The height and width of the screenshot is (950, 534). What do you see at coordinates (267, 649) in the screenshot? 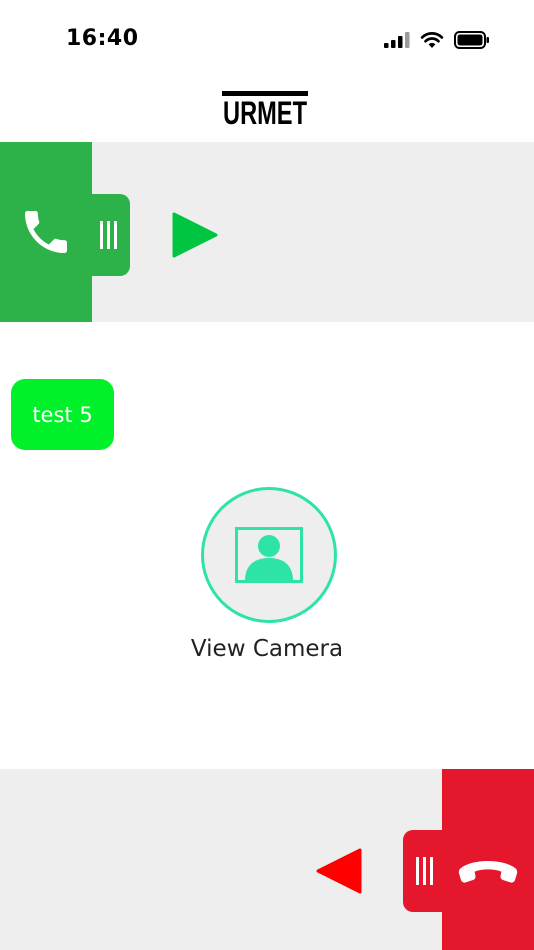
I see `view-camera-label: View Camera` at bounding box center [267, 649].